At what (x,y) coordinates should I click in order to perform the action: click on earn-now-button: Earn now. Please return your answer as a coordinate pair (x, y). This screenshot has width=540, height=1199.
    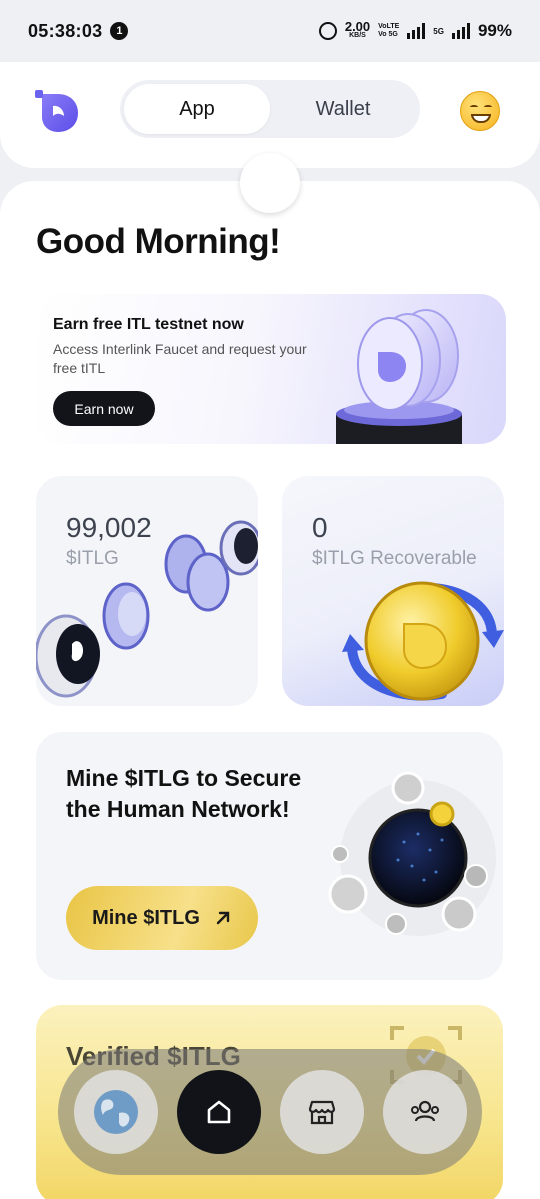
    Looking at the image, I should click on (104, 408).